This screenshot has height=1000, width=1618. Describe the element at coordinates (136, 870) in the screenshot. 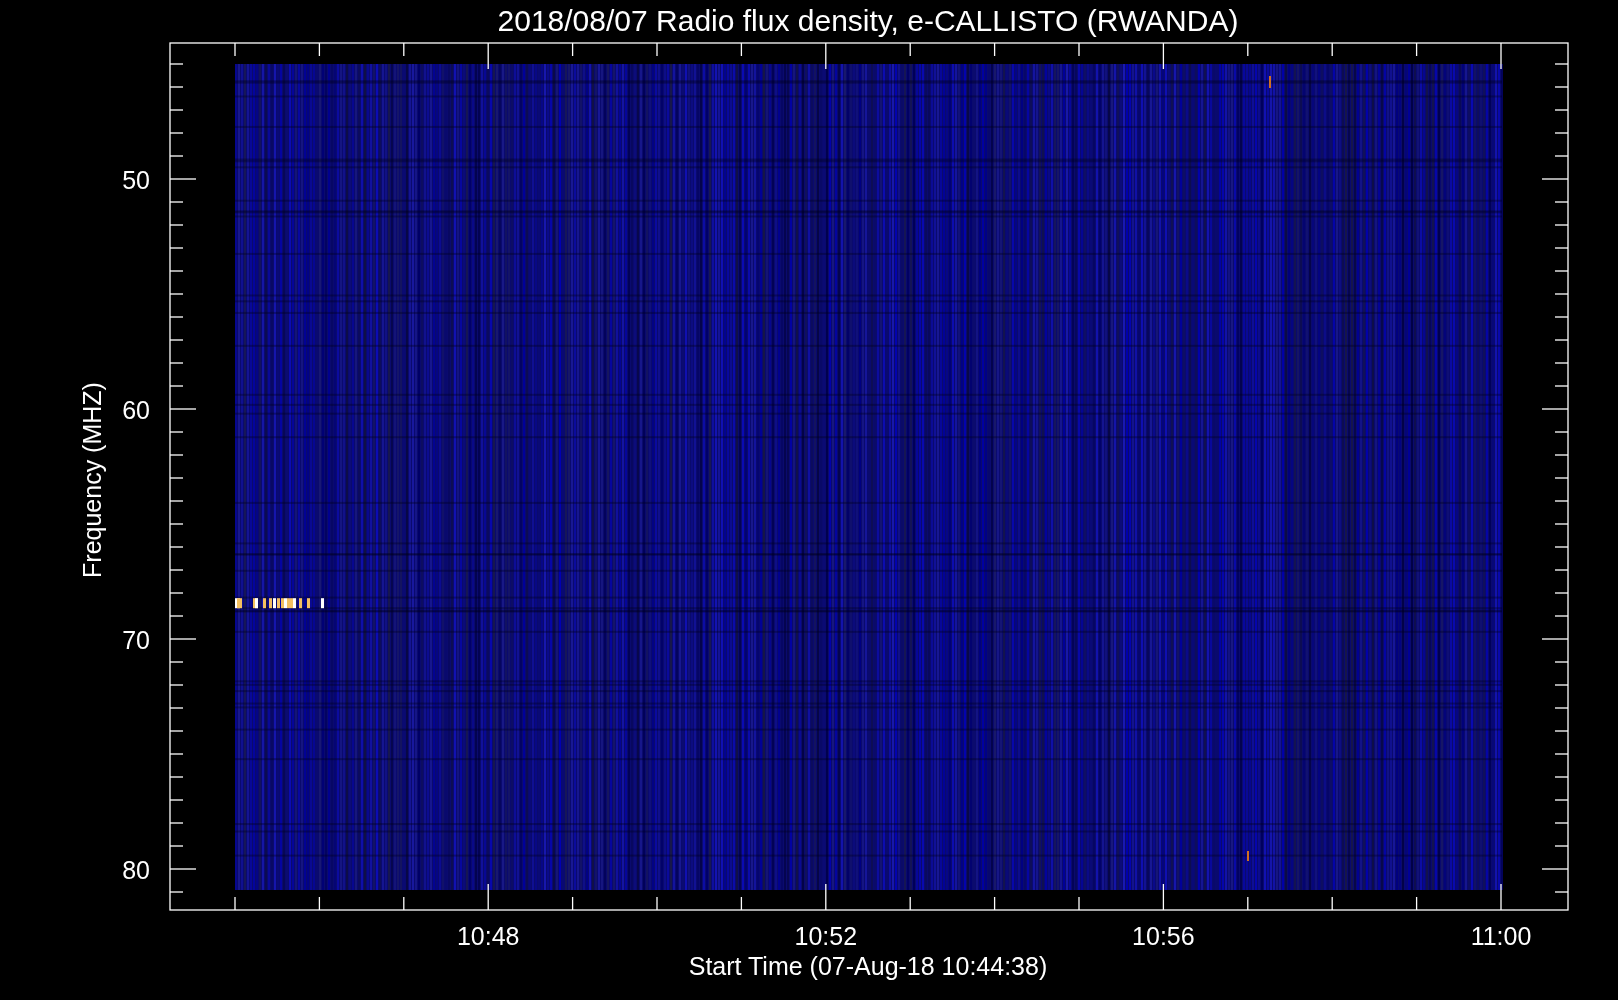

I see `tick-label: 80` at that location.